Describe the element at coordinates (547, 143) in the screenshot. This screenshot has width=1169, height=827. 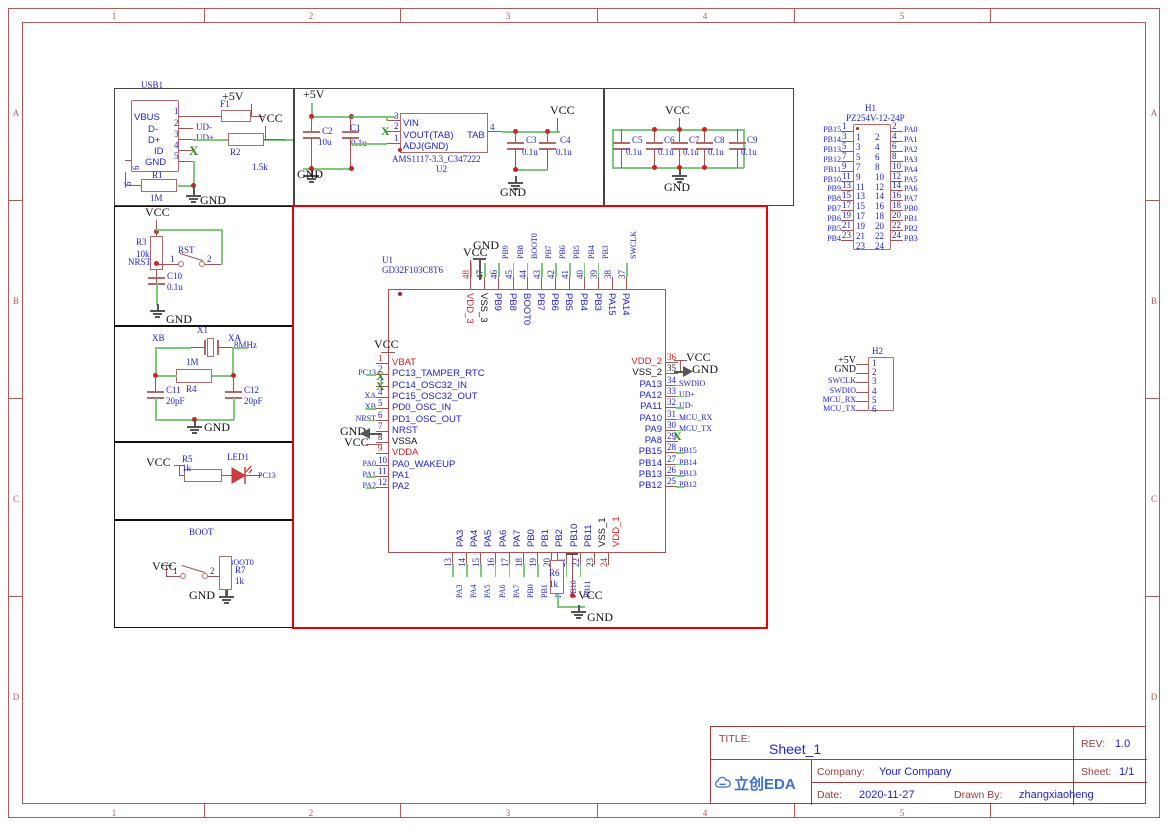
I see `c4-plate-top` at that location.